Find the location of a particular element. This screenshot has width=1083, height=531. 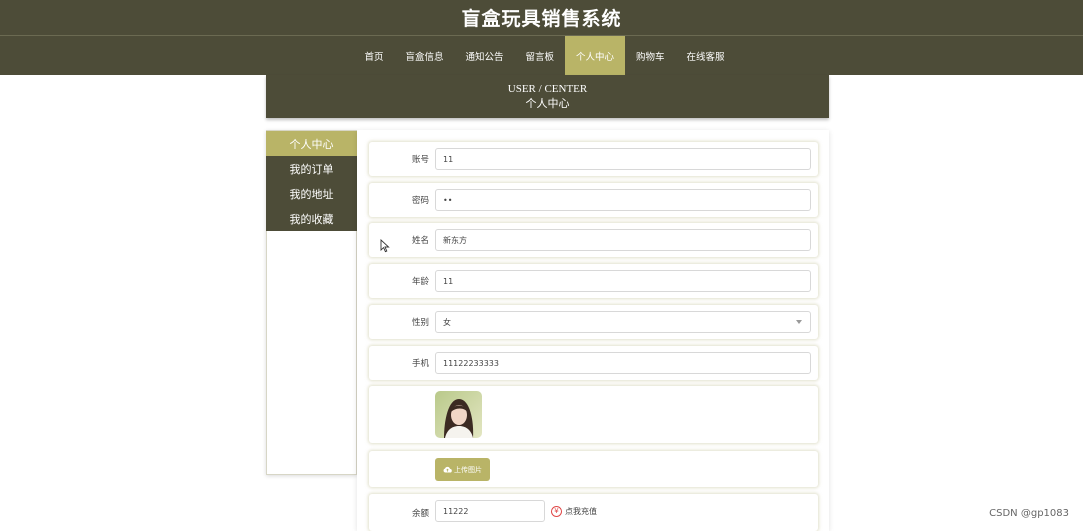

age-label: 年龄 is located at coordinates (420, 282).